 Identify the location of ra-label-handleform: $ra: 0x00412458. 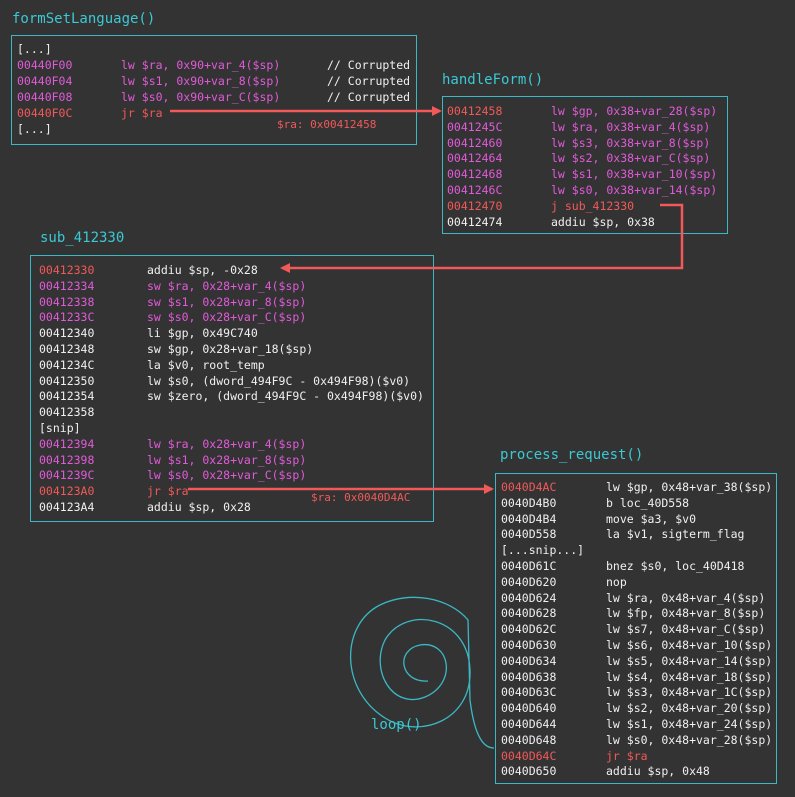
(327, 124).